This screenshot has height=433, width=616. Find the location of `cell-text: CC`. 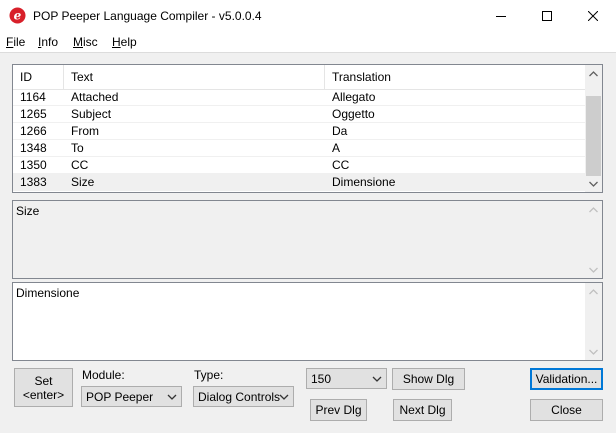

cell-text: CC is located at coordinates (80, 165).